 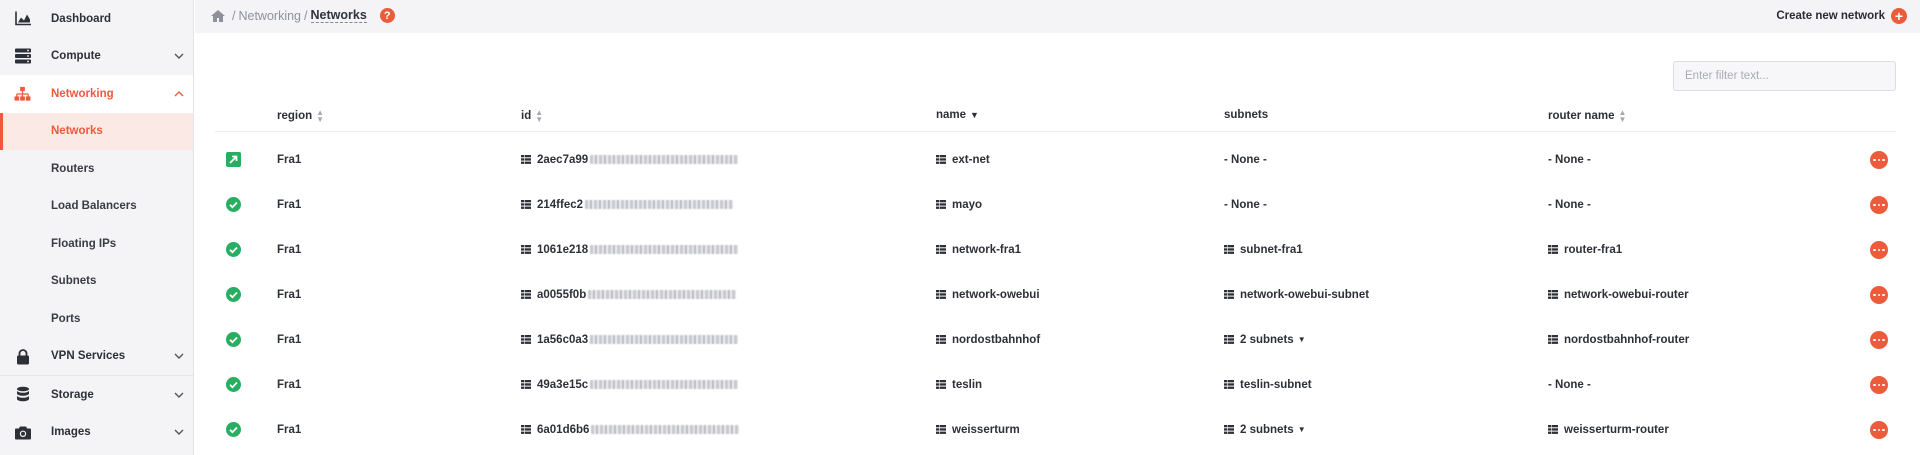 What do you see at coordinates (951, 115) in the screenshot?
I see `column-header-label: name` at bounding box center [951, 115].